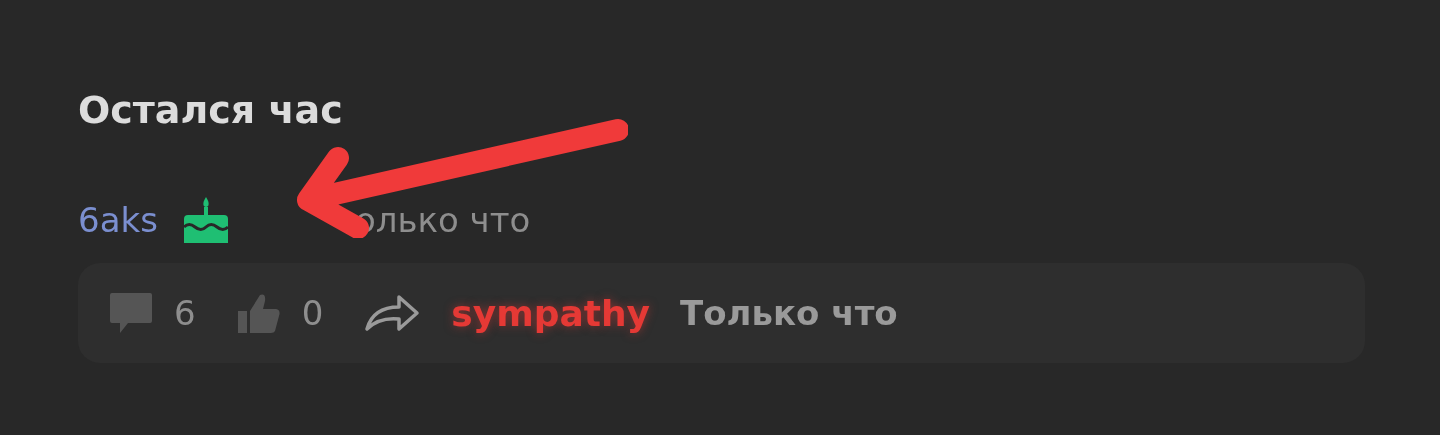 This screenshot has width=1440, height=435. What do you see at coordinates (312, 313) in the screenshot?
I see `like-count: 0` at bounding box center [312, 313].